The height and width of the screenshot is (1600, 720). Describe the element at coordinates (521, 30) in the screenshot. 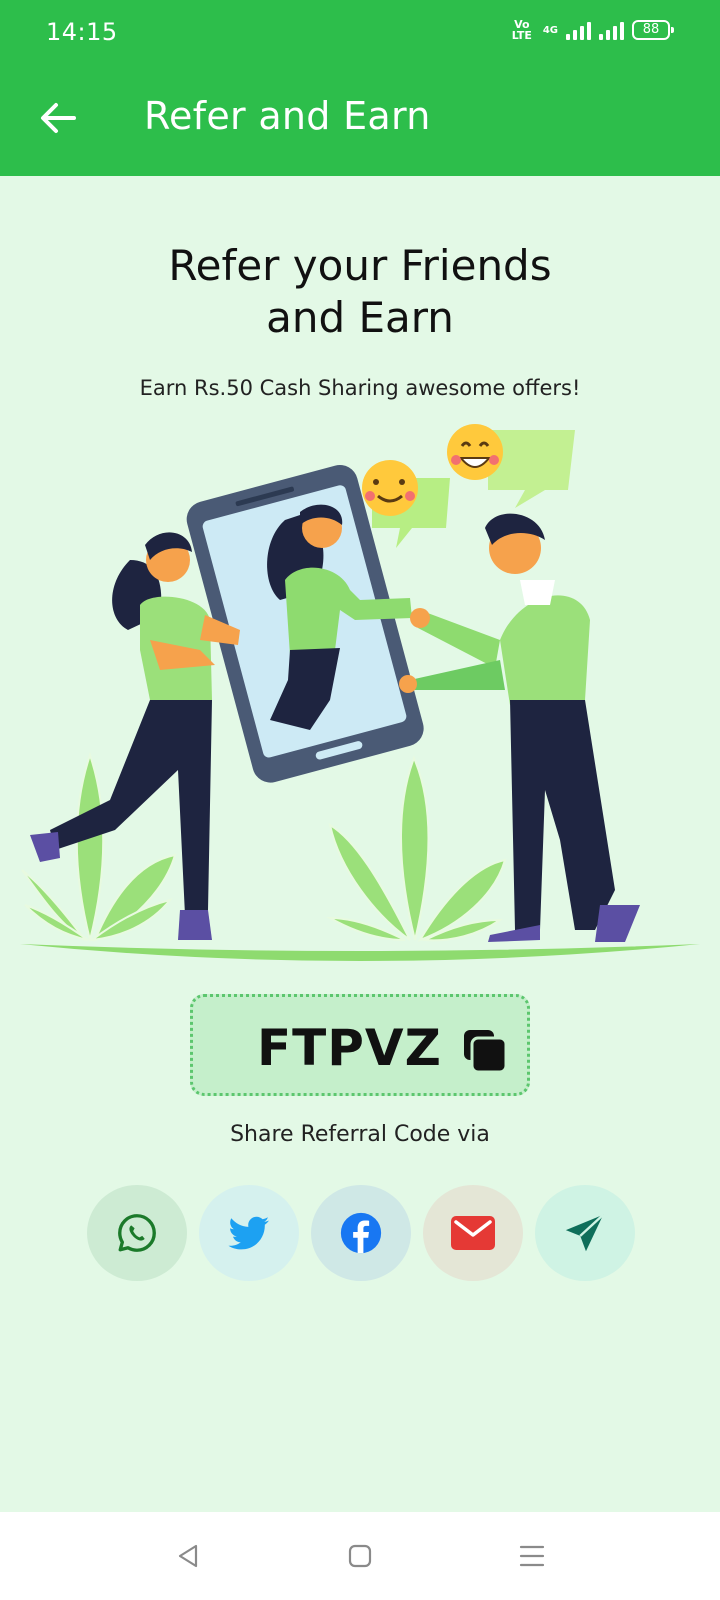

I see `volte-indicator: Vo LTE` at that location.